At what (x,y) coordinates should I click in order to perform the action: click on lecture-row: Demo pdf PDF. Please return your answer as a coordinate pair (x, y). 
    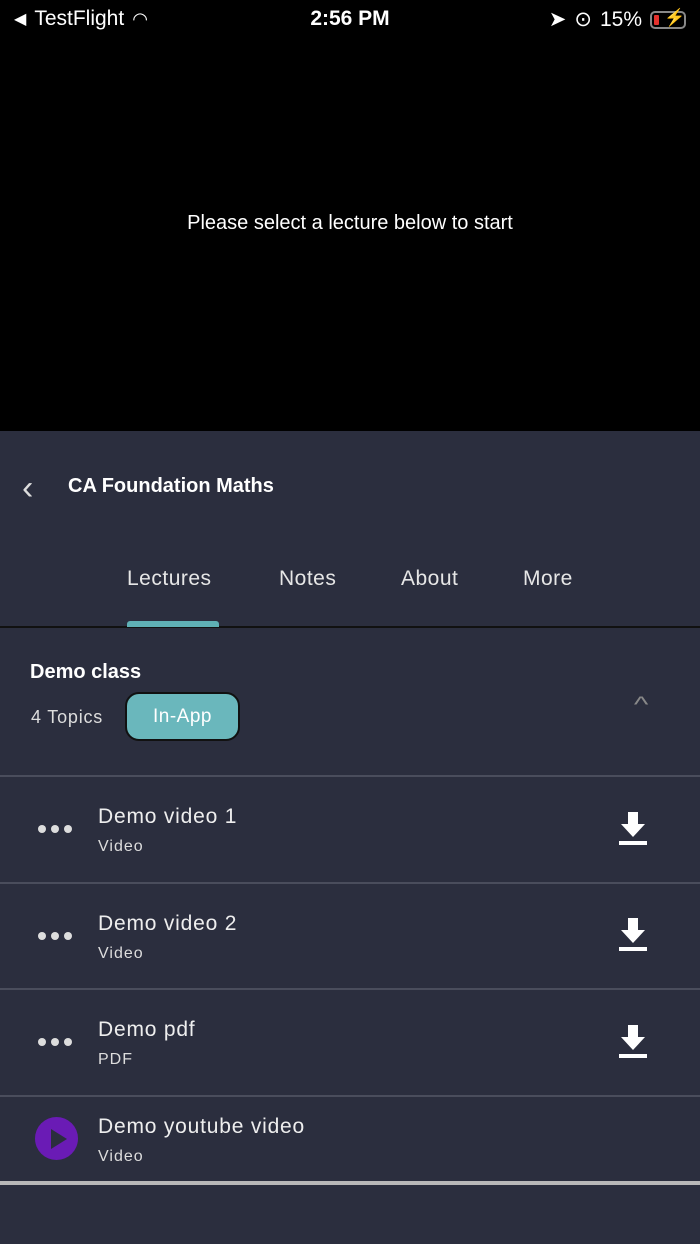
    Looking at the image, I should click on (350, 1043).